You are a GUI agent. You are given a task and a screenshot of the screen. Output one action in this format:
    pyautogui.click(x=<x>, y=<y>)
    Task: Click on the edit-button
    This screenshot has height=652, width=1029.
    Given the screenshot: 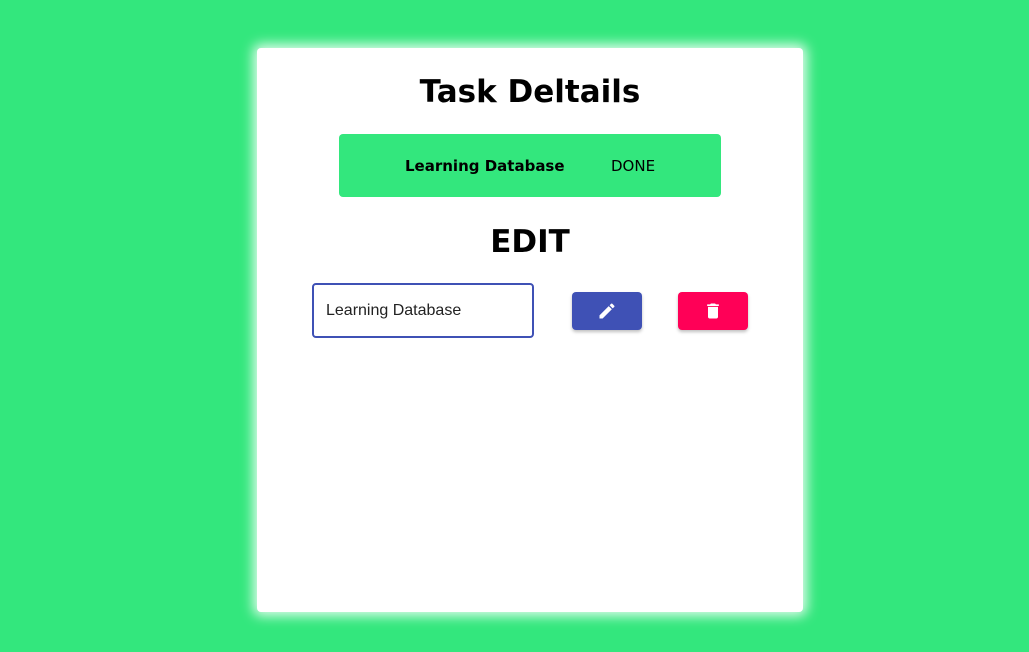 What is the action you would take?
    pyautogui.click(x=607, y=311)
    